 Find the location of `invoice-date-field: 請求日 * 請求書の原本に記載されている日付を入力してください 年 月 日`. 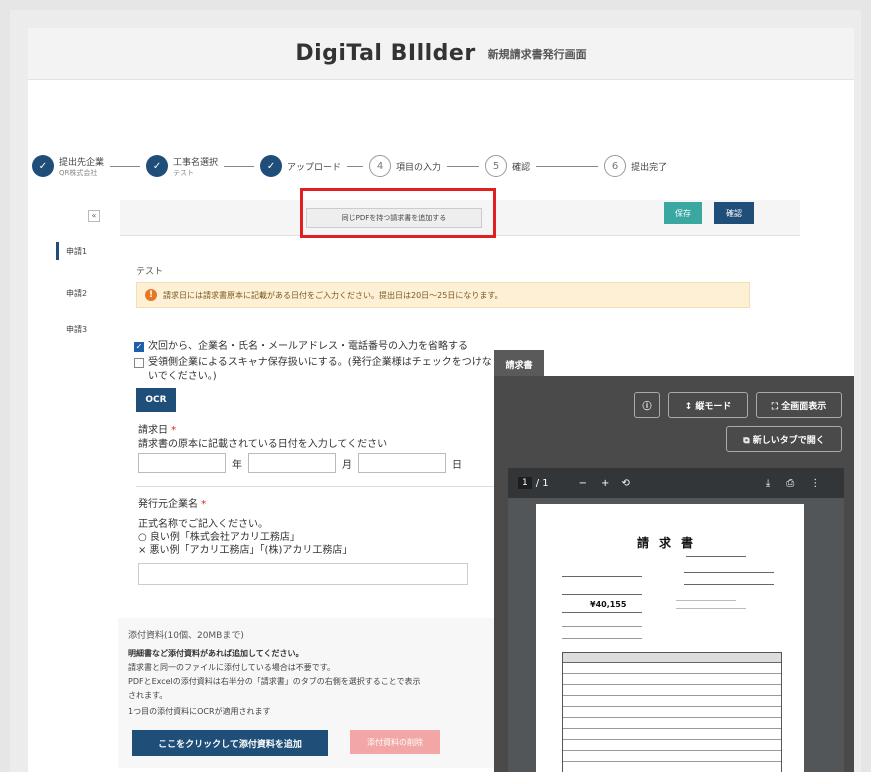

invoice-date-field: 請求日 * 請求書の原本に記載されている日付を入力してください 年 月 日 is located at coordinates (318, 448).